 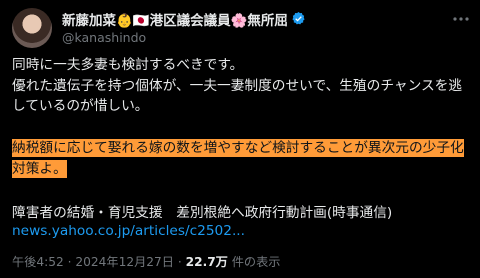 I want to click on post-meta: 午後4:52 · 2024年12月27日 · 22.7万 件の表示, so click(x=146, y=261).